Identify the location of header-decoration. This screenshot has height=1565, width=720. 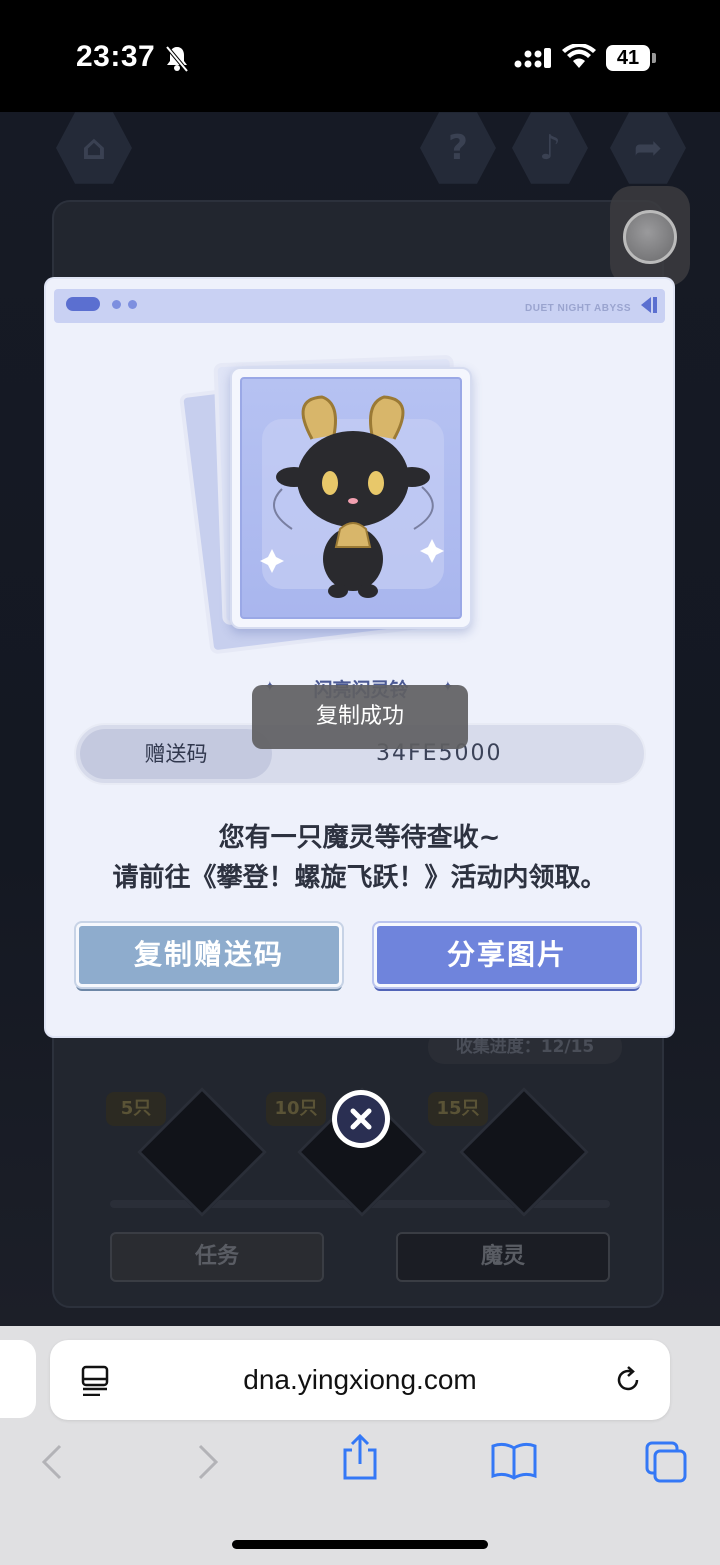
(83, 304).